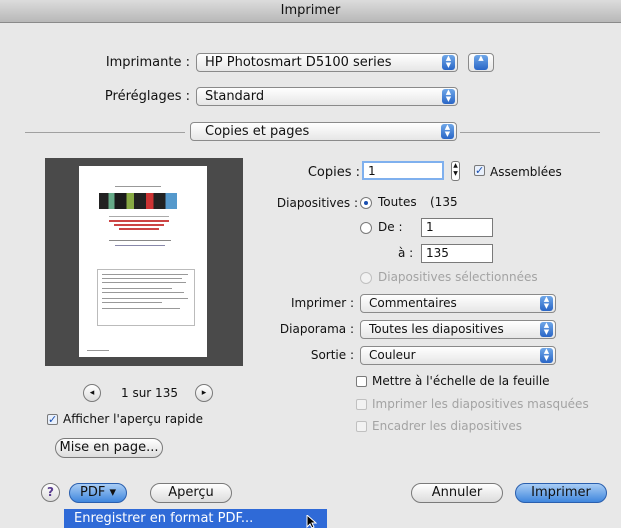 The width and height of the screenshot is (621, 528). I want to click on print-what-select: Commentaires ▲ ▼, so click(458, 303).